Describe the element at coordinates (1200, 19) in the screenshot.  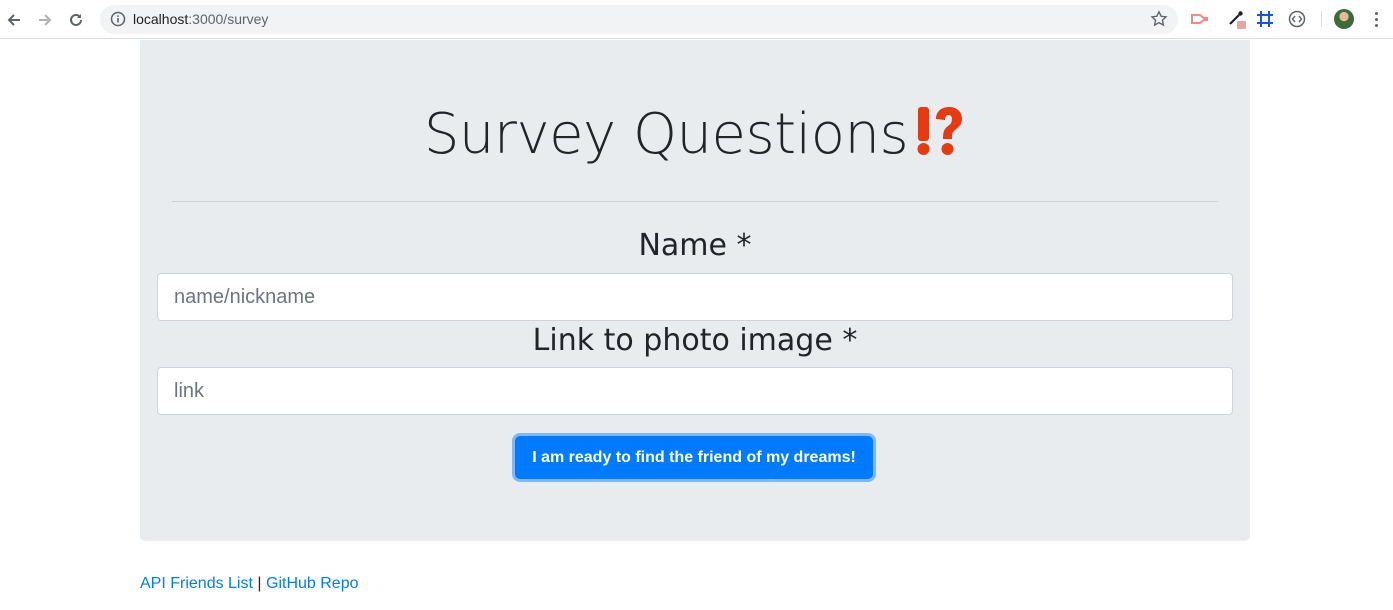
I see `extension-icon` at that location.